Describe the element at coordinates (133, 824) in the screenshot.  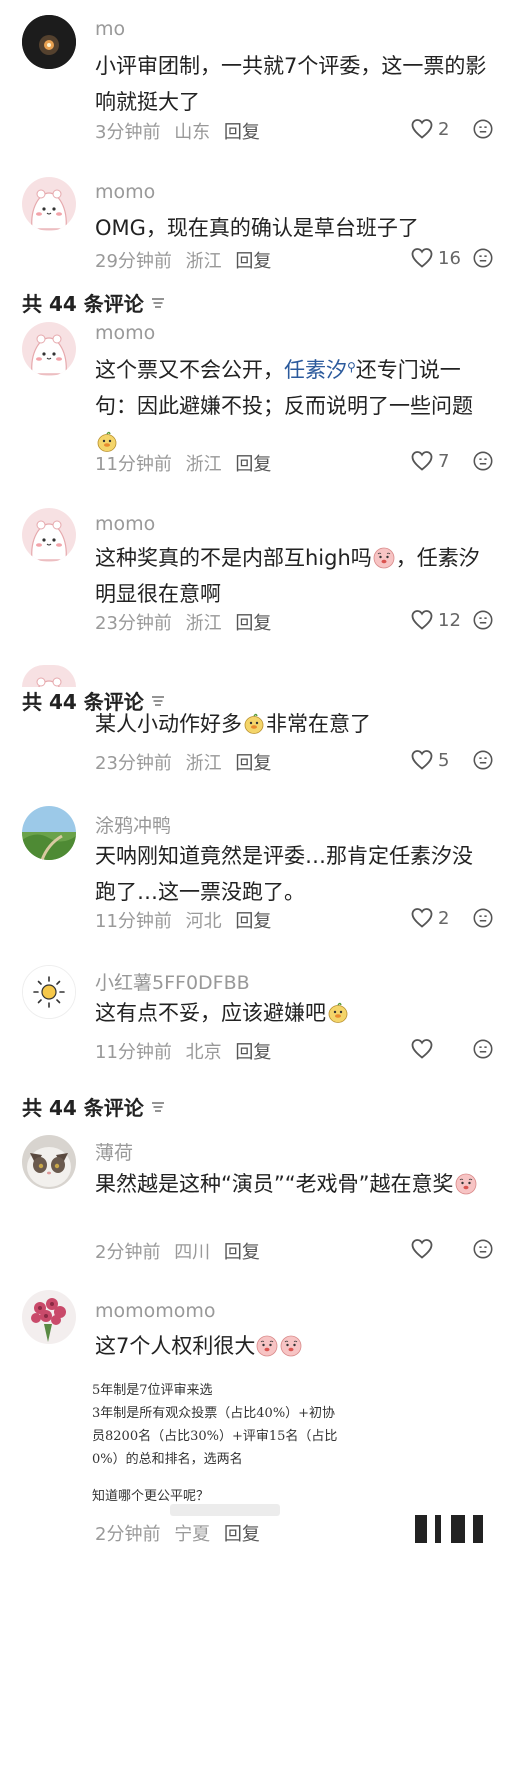
I see `comment-username: 涂鸦冲鸭` at that location.